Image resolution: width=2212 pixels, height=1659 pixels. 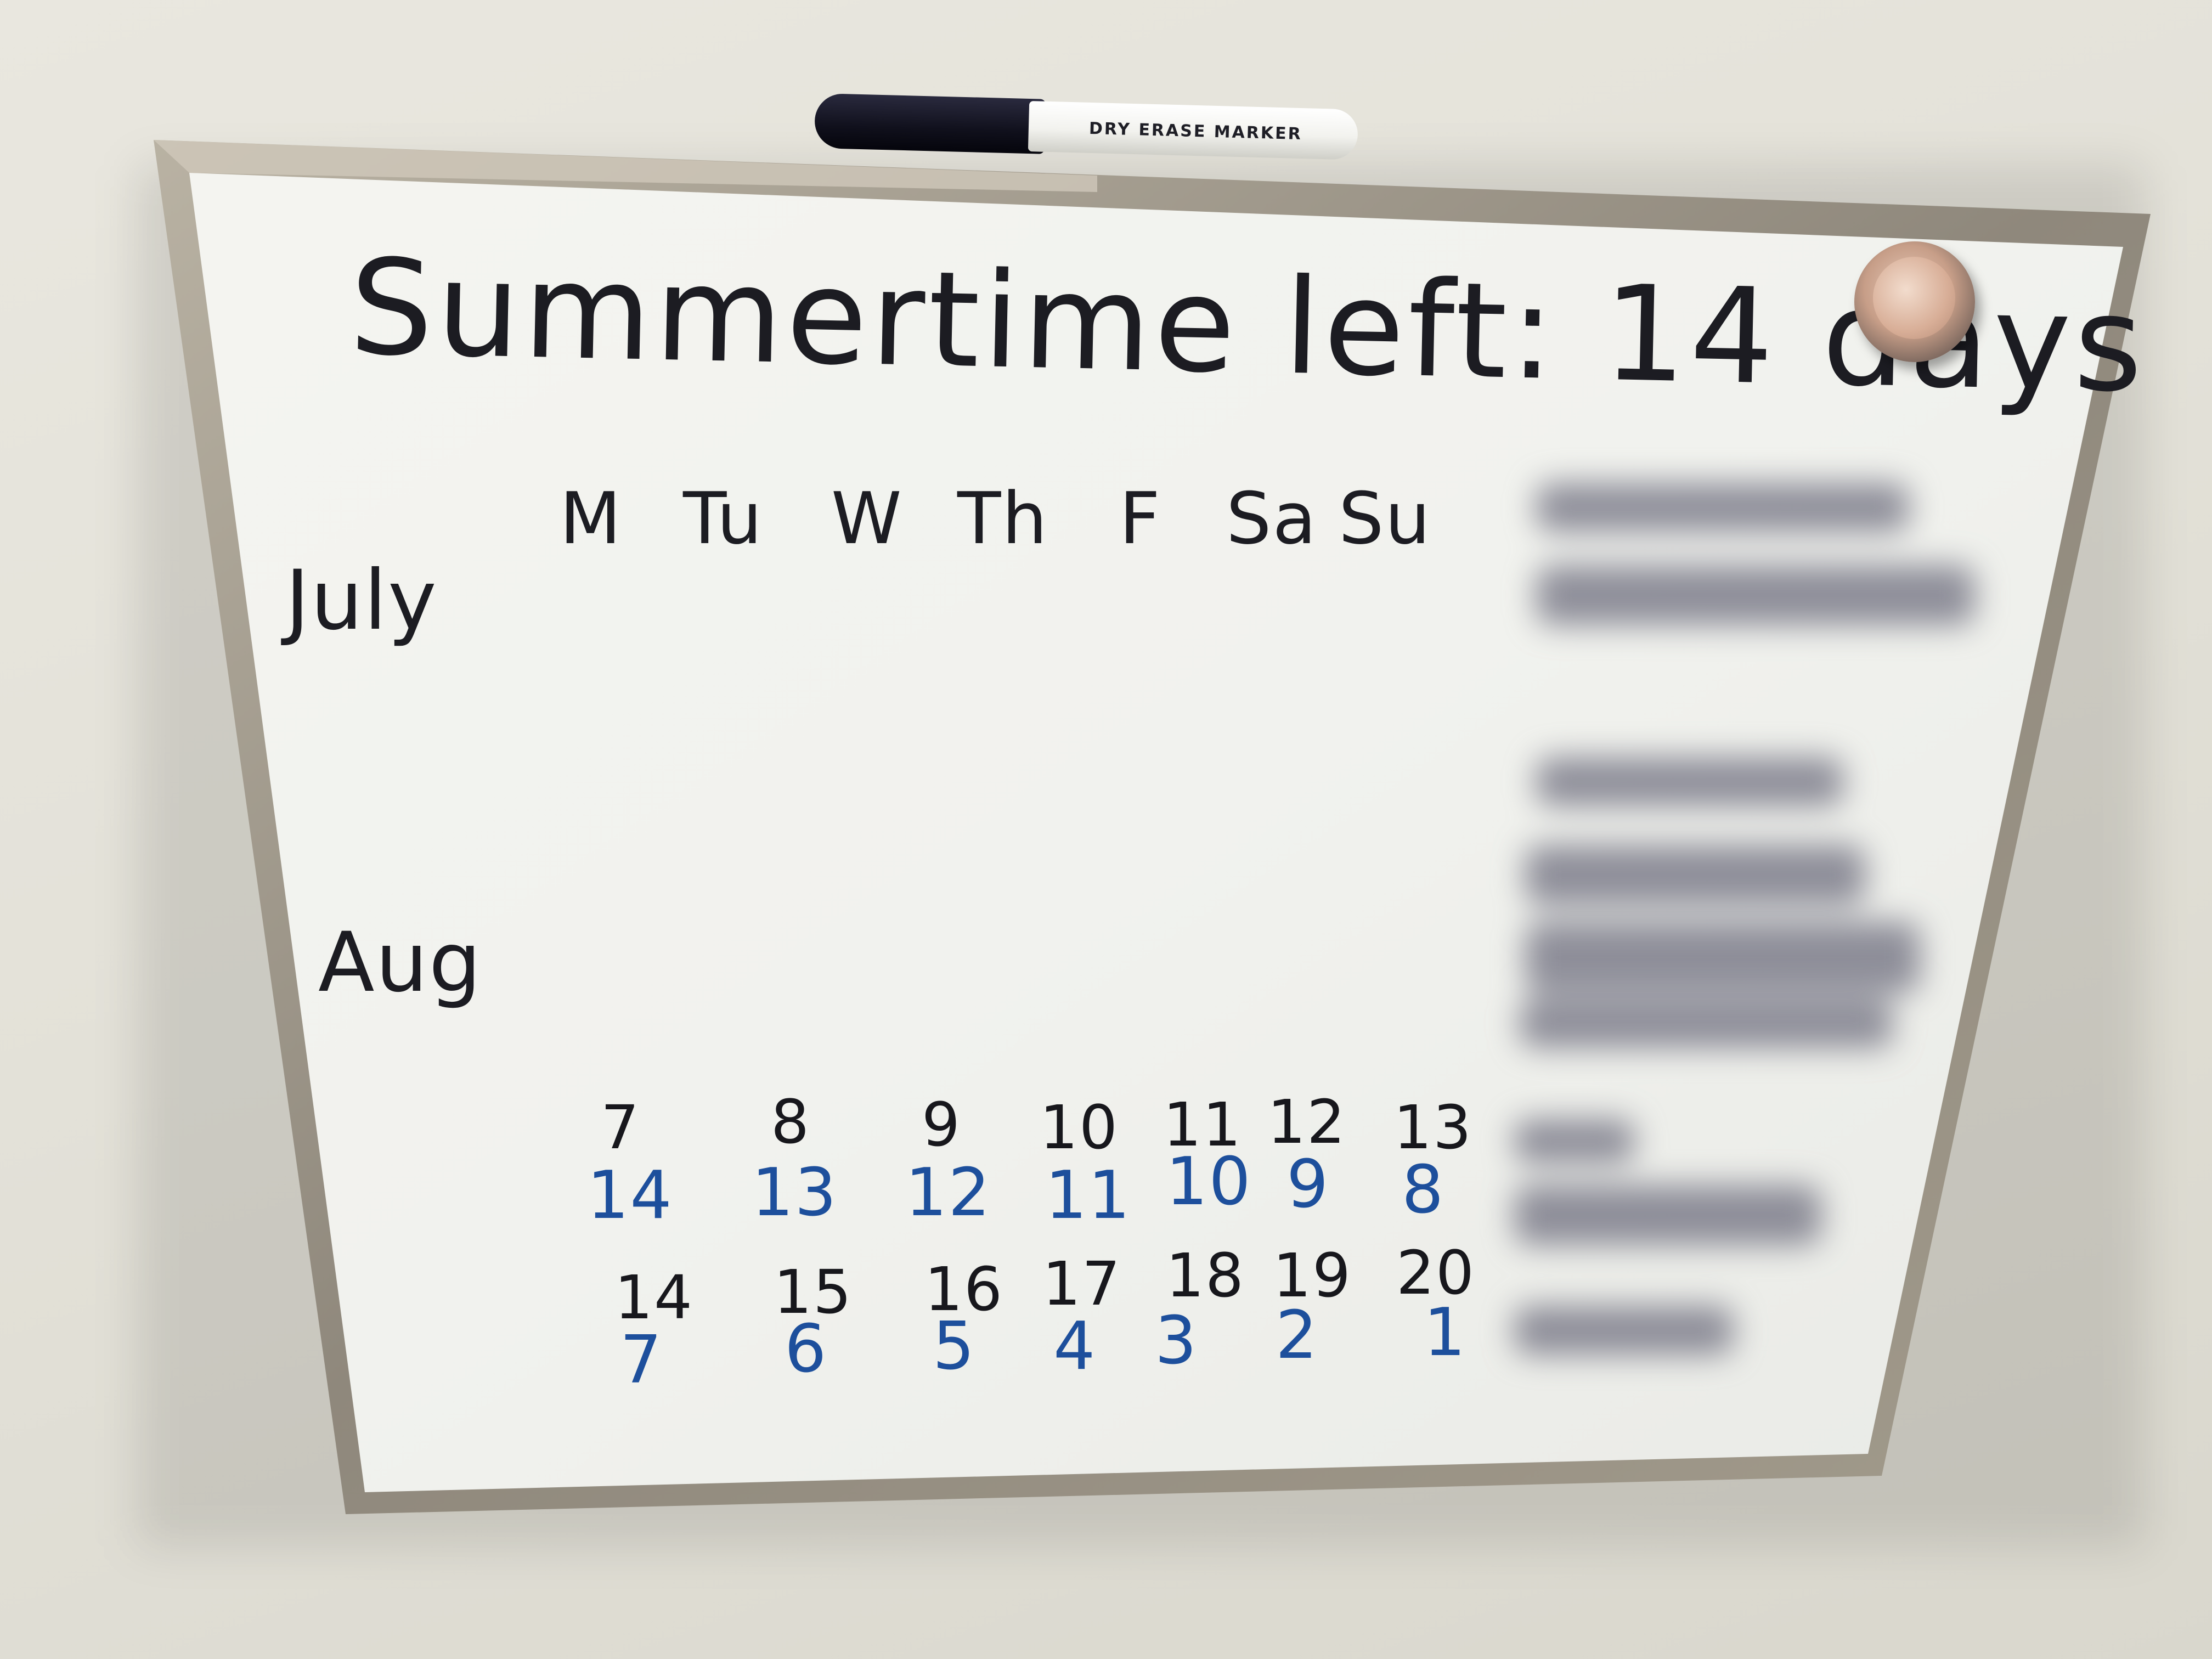 What do you see at coordinates (806, 1349) in the screenshot?
I see `week2-days-left: 6` at bounding box center [806, 1349].